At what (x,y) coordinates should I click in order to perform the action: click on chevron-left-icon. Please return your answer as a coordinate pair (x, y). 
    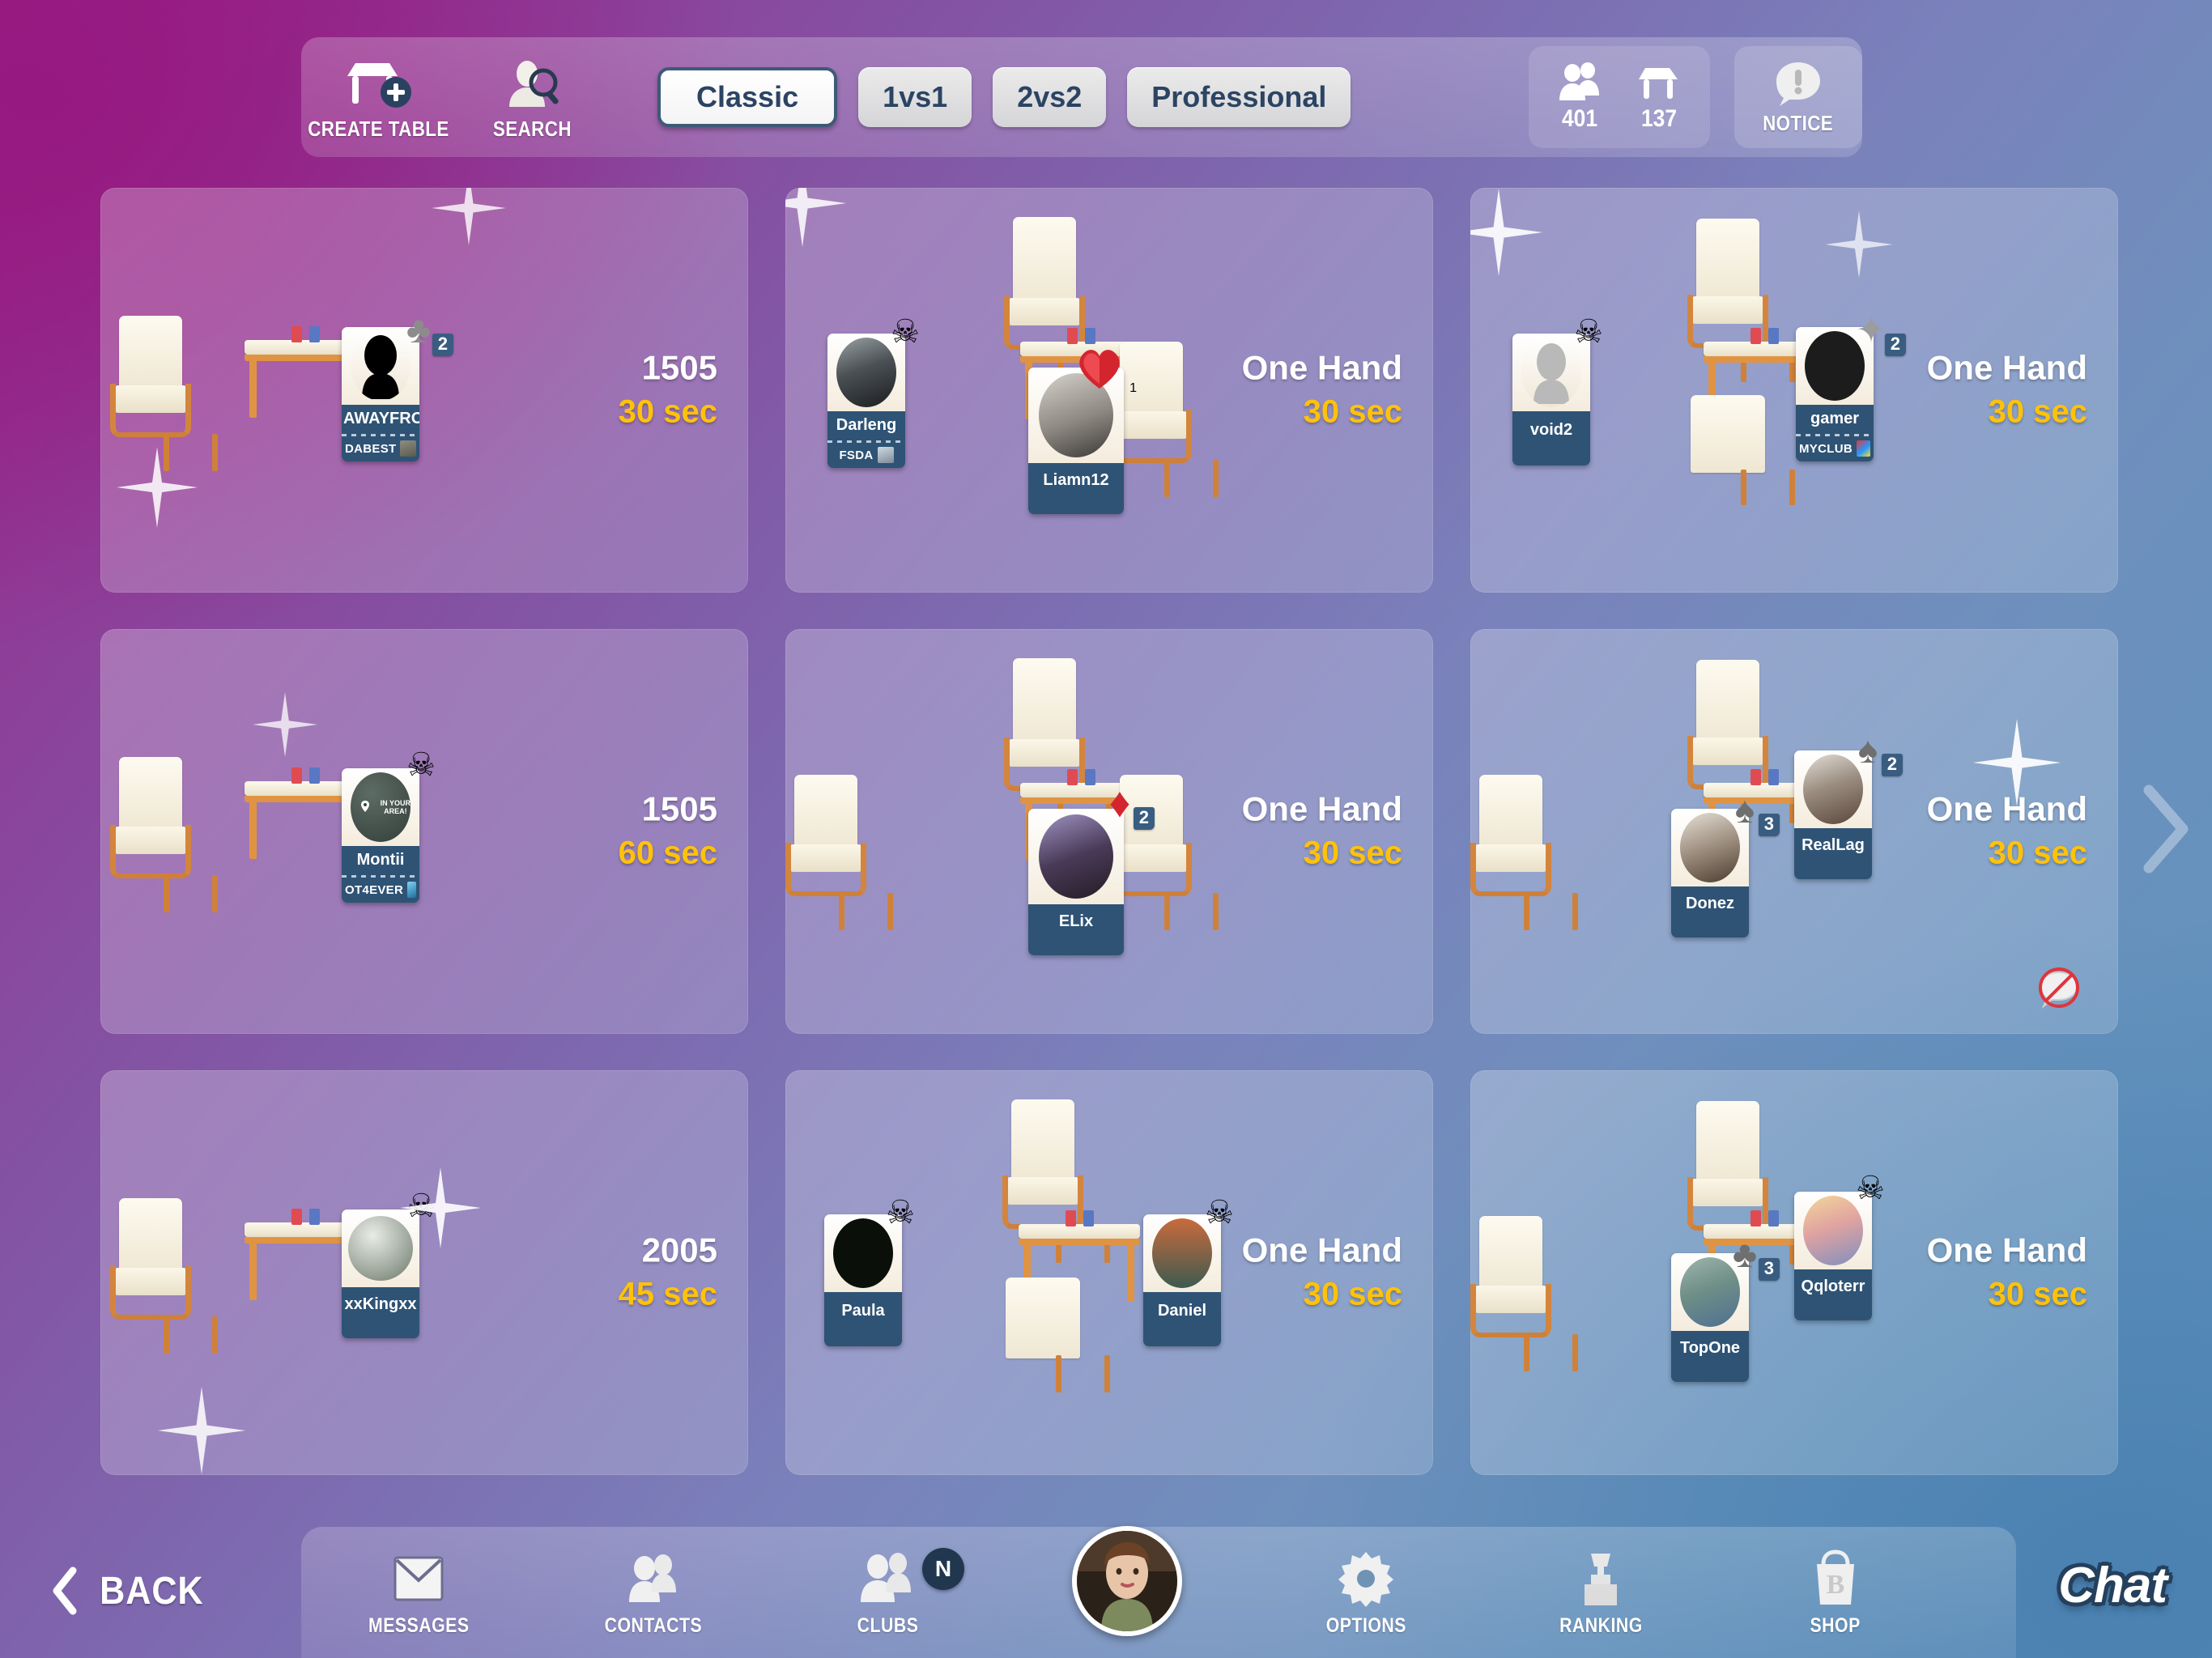
    Looking at the image, I should click on (65, 1591).